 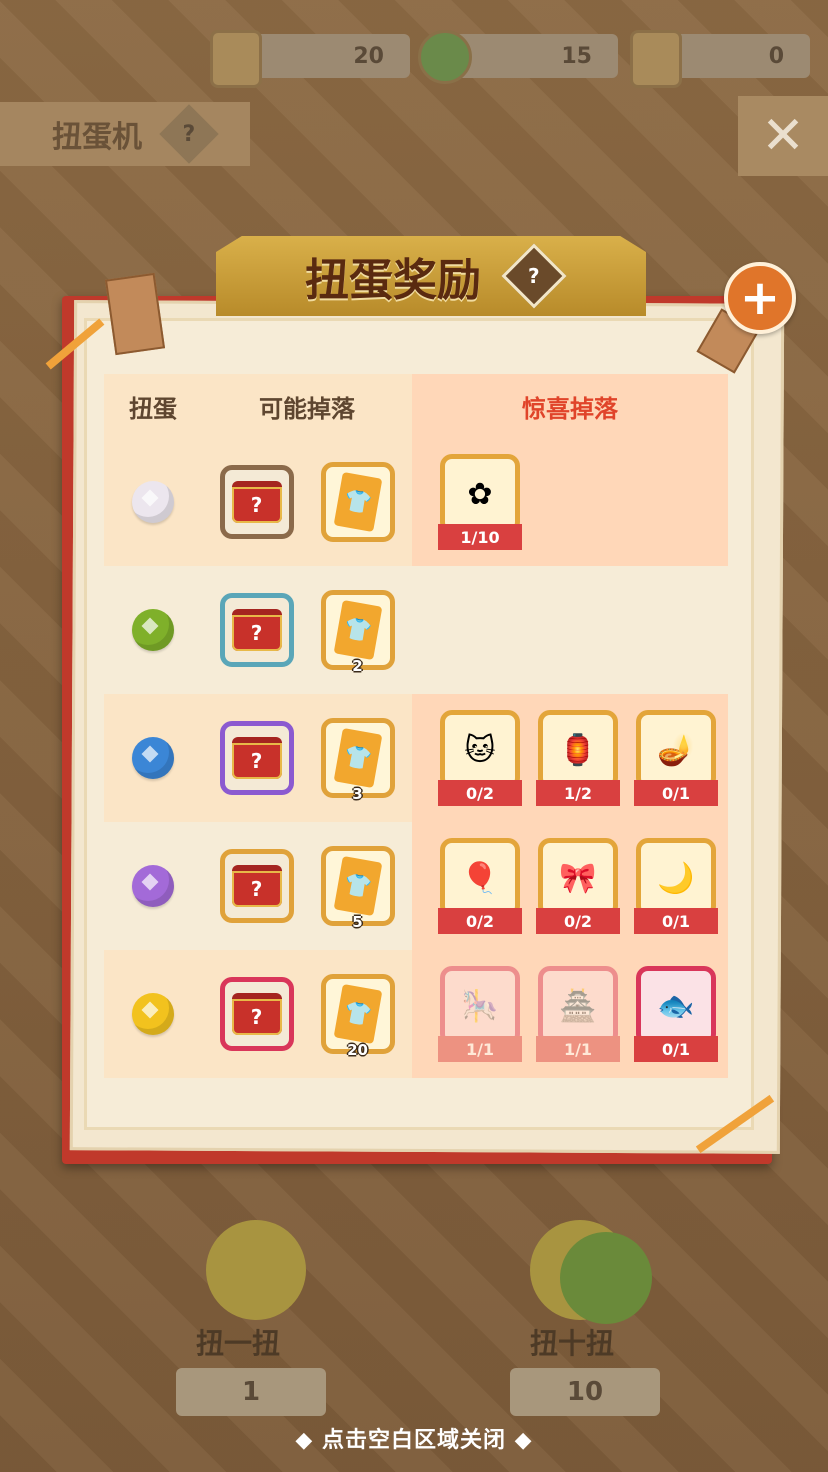 What do you see at coordinates (480, 1006) in the screenshot?
I see `carousel-icon: 🎠` at bounding box center [480, 1006].